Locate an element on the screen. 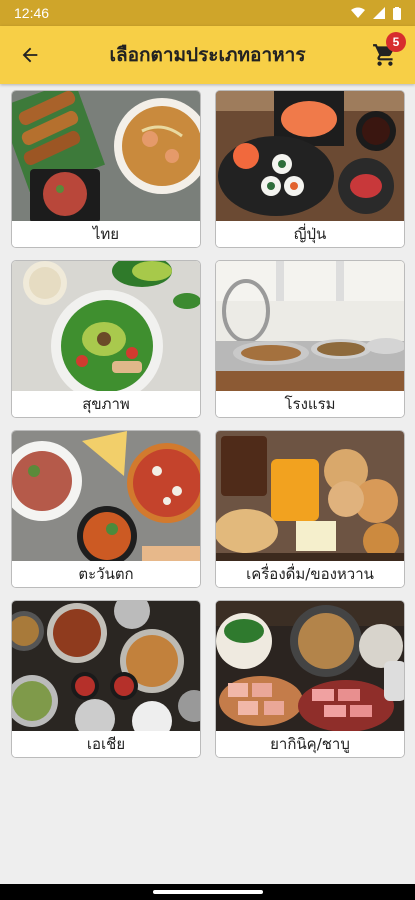 Image resolution: width=415 pixels, height=900 pixels. status-icons is located at coordinates (376, 13).